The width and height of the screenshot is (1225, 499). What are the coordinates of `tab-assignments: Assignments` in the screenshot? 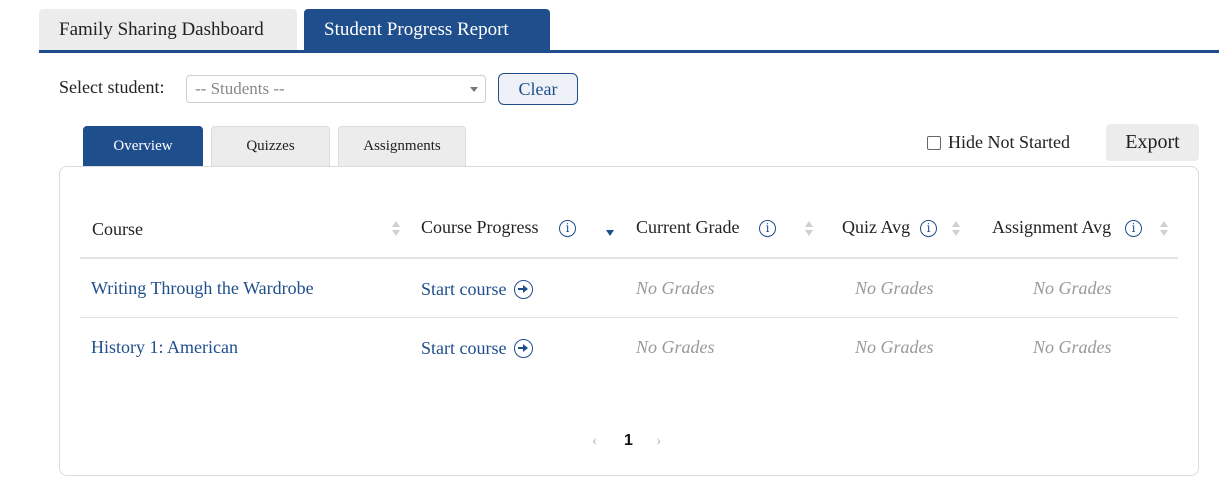 It's located at (402, 146).